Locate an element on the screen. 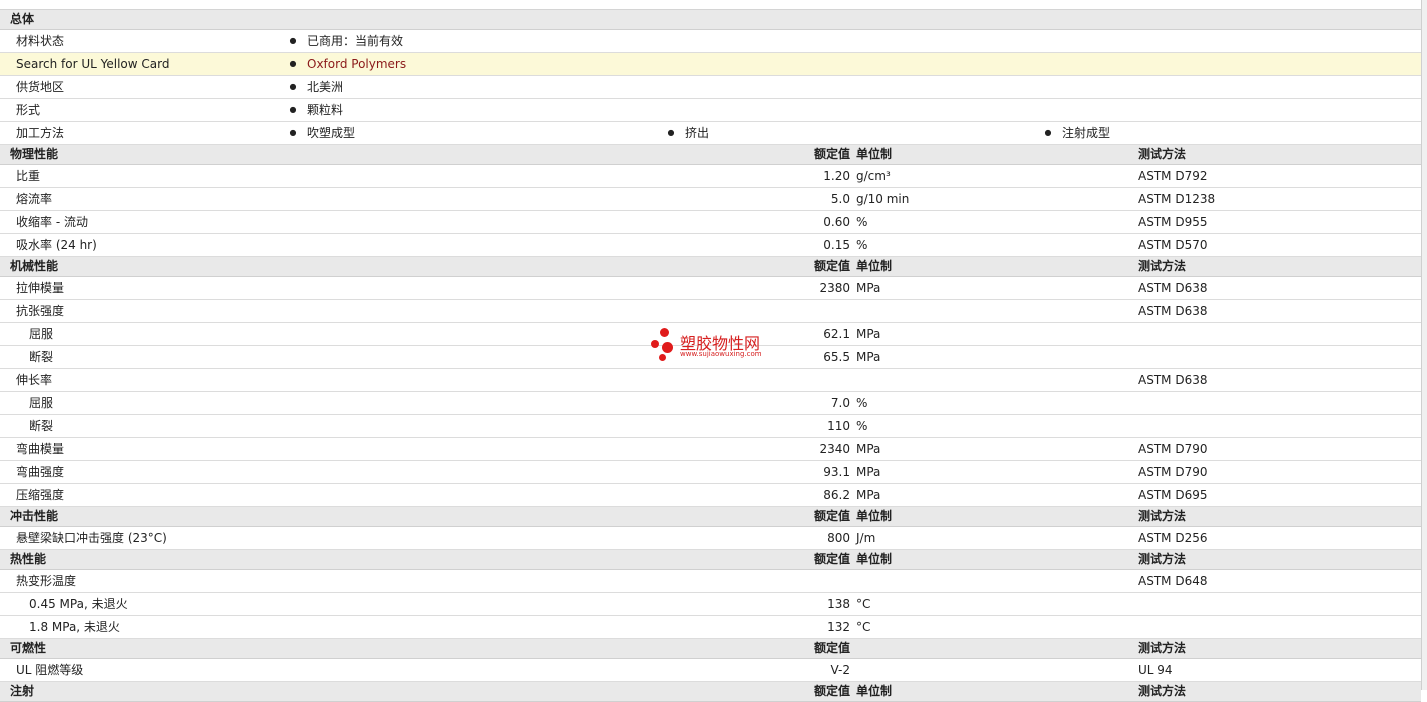 The height and width of the screenshot is (702, 1427). property-label: 抗张强度 is located at coordinates (40, 311).